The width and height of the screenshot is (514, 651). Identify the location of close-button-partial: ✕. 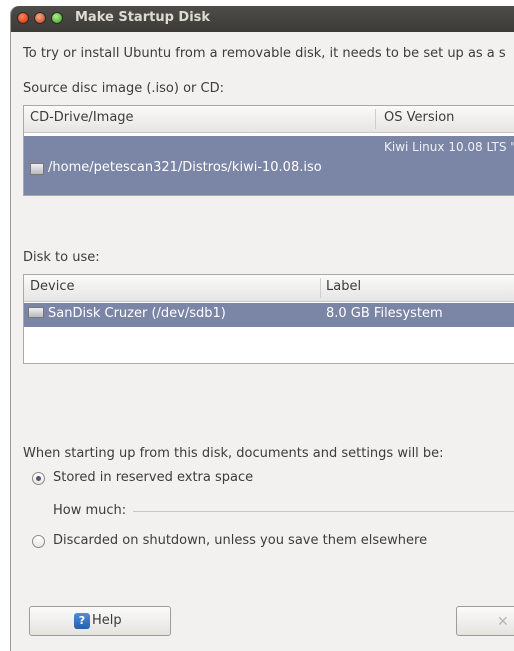
(485, 621).